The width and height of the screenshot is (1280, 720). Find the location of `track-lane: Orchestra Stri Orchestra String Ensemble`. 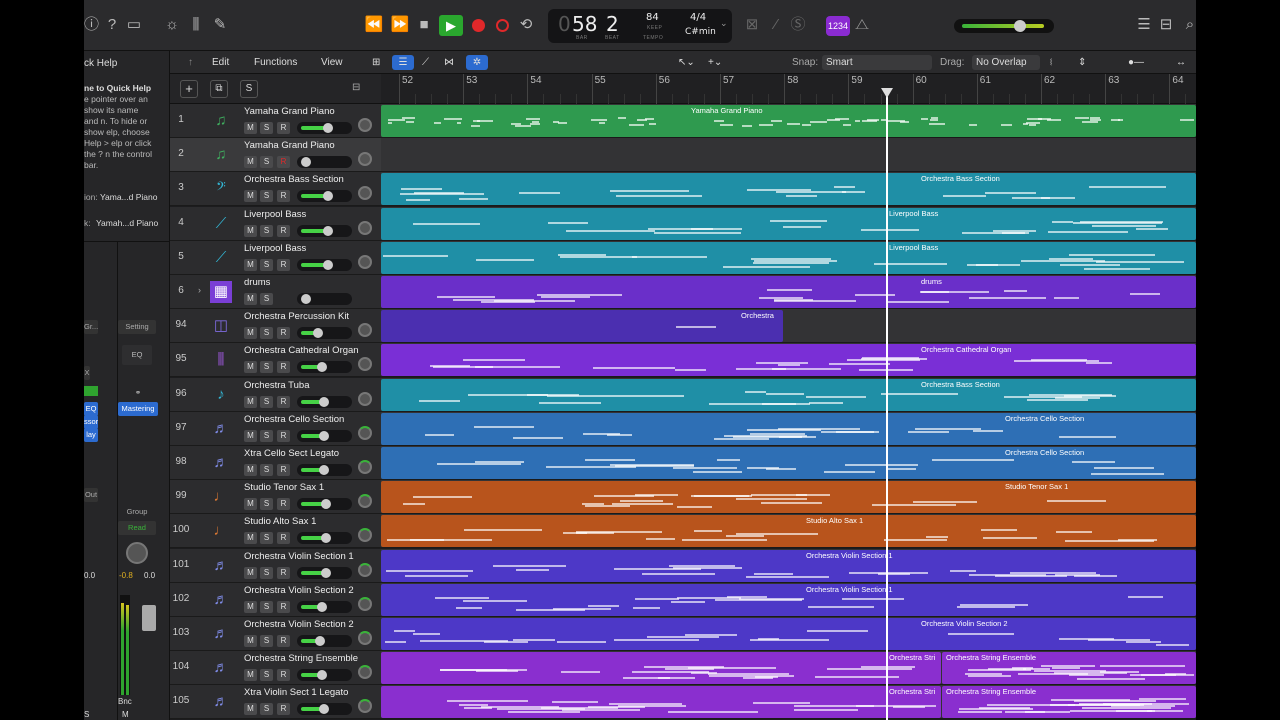

track-lane: Orchestra Stri Orchestra String Ensemble is located at coordinates (788, 668).